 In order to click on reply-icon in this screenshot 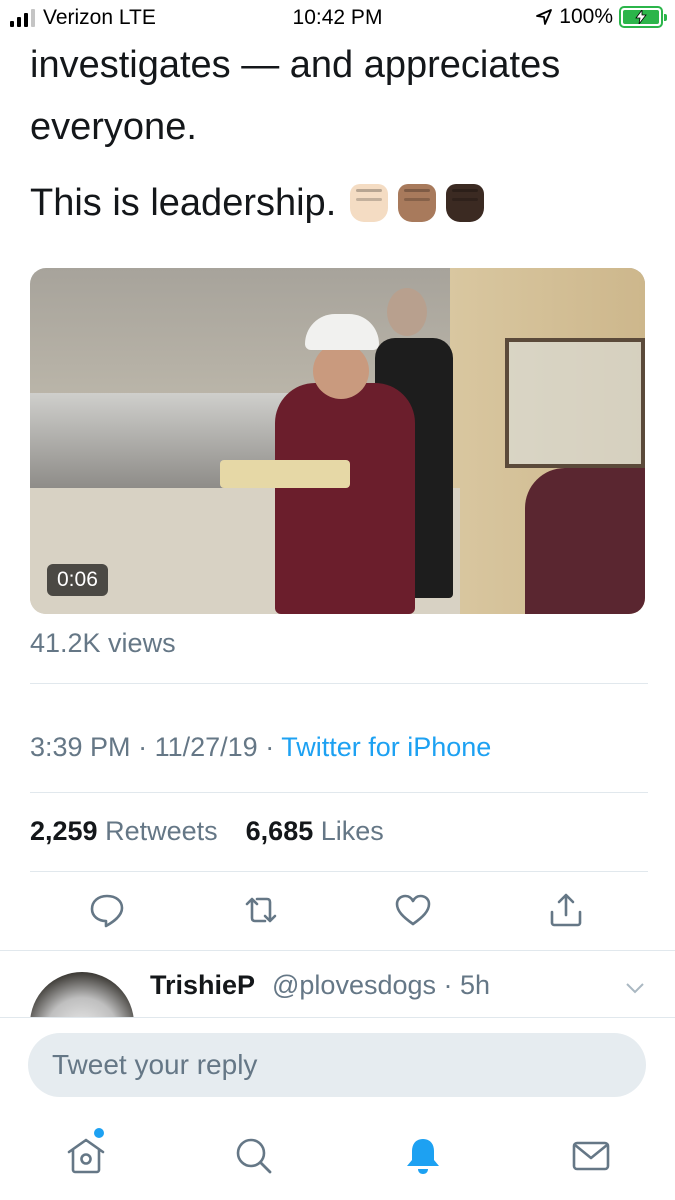, I will do `click(107, 910)`.